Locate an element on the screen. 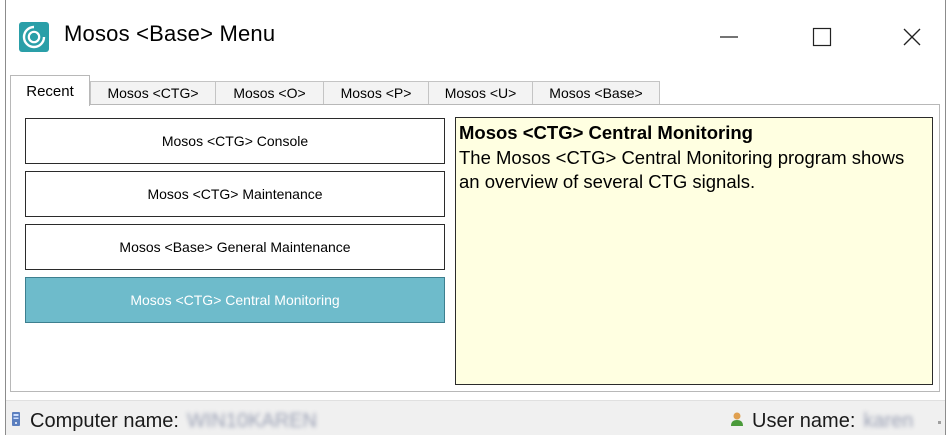 The image size is (951, 435). minimize-button is located at coordinates (729, 37).